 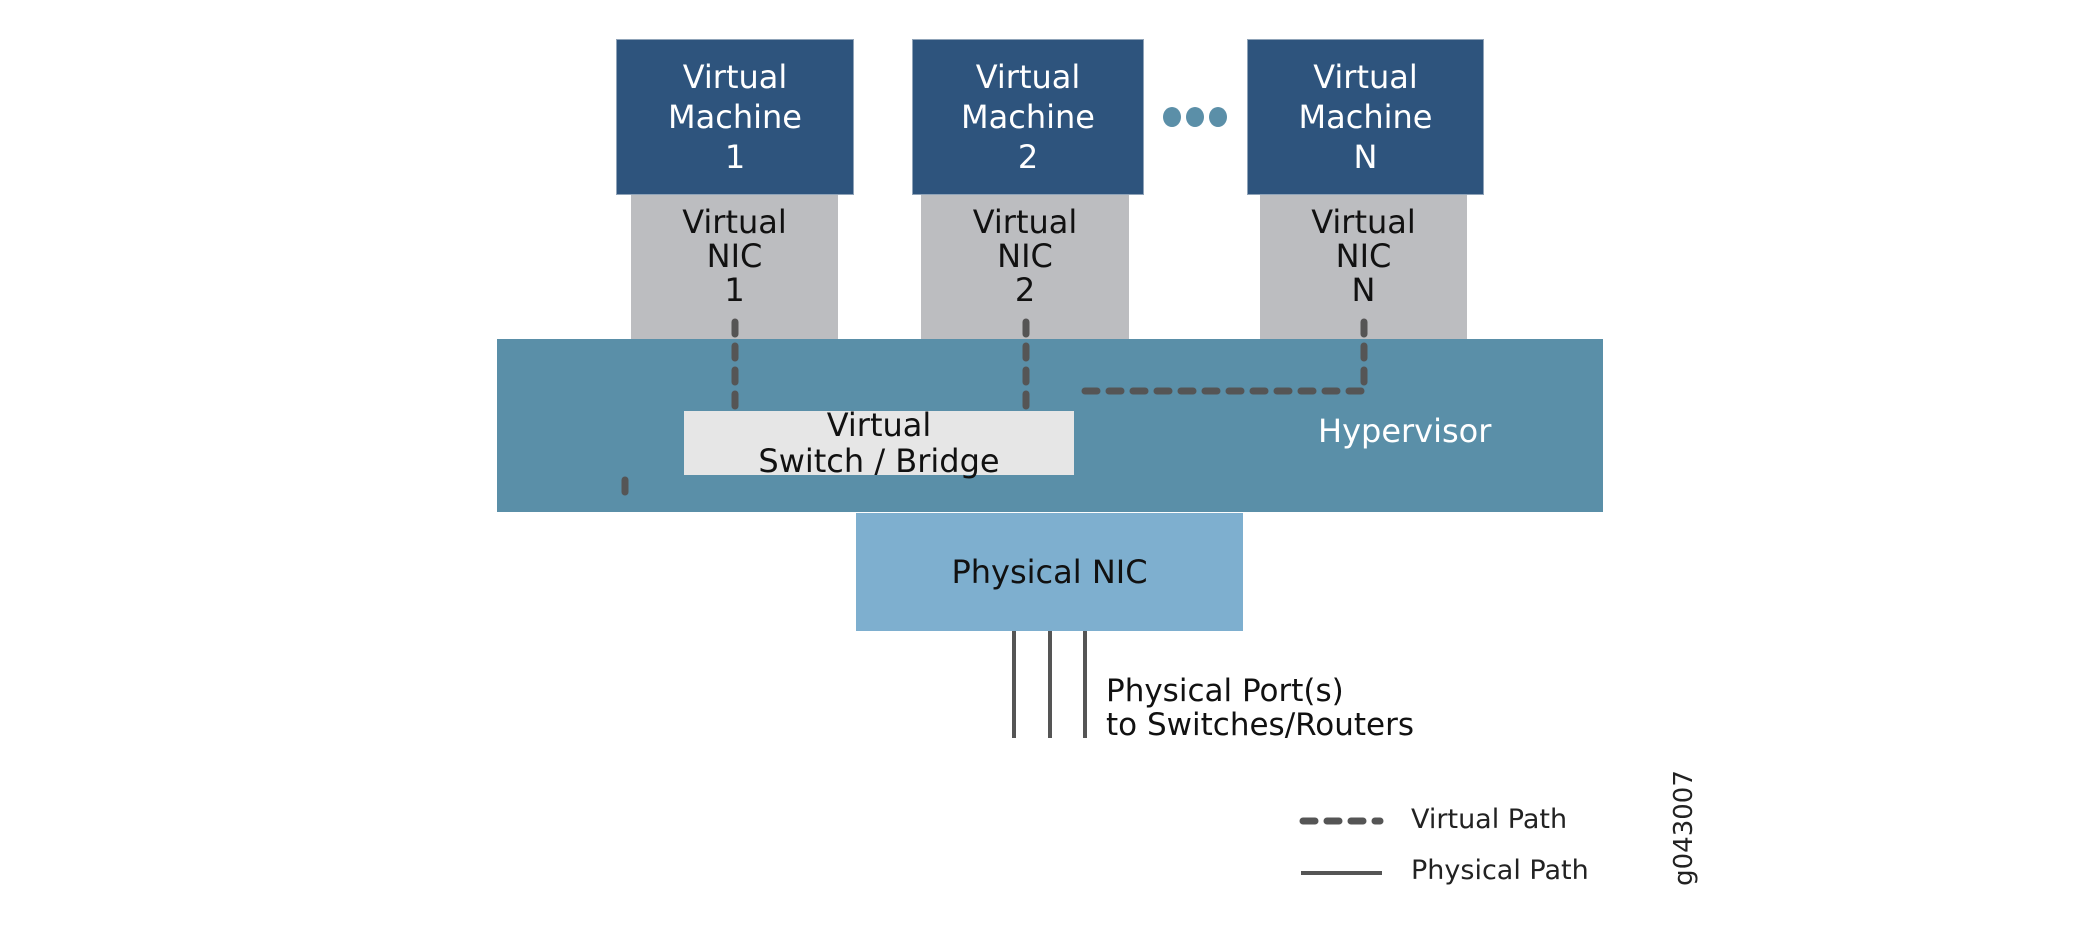 I want to click on physical-ports-line2: to Switches/Routers, so click(x=1260, y=725).